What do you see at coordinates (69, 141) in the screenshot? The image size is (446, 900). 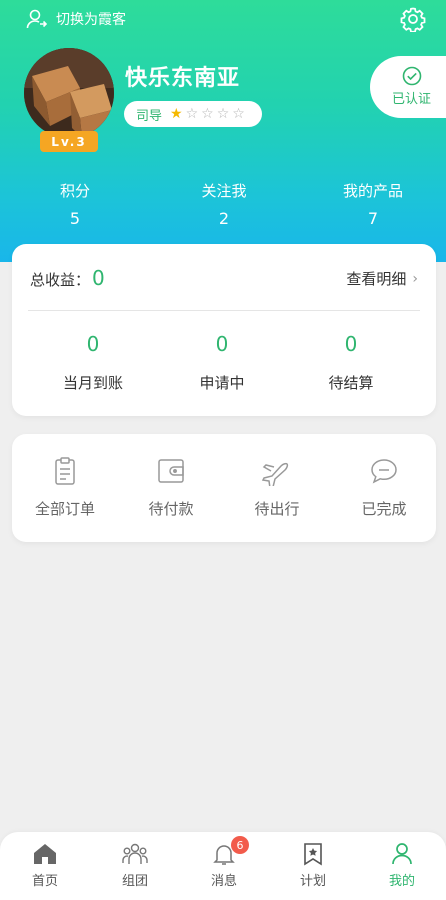 I see `level-badge: Lv.3` at bounding box center [69, 141].